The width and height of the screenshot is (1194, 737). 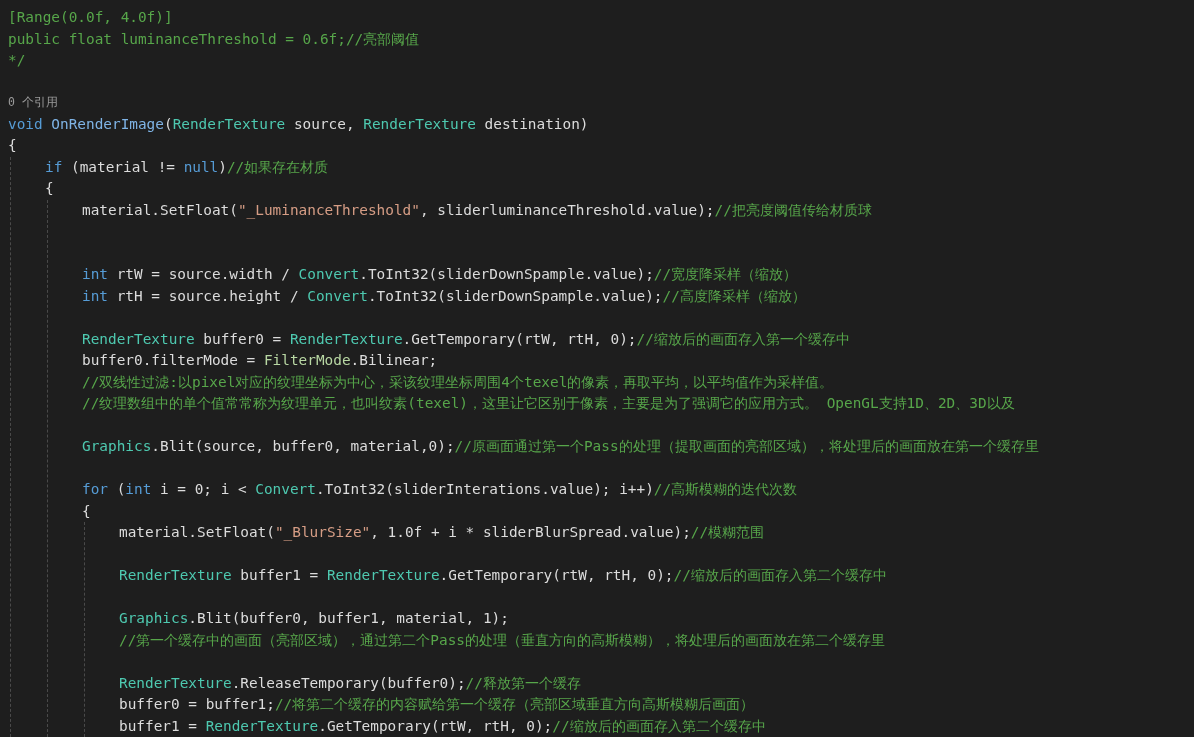 I want to click on code-line: void OnRenderImage(RenderTexture source, RenderTexture destination), so click(x=298, y=124).